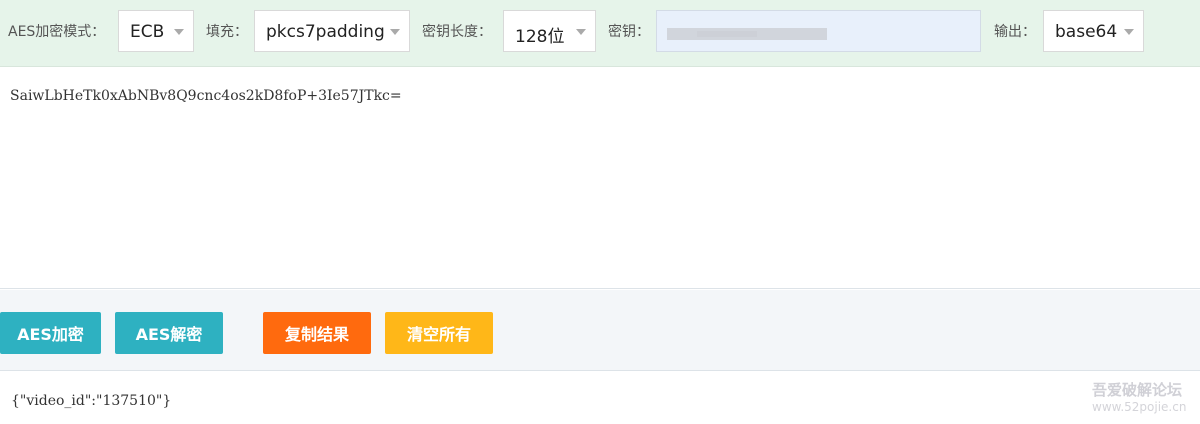  I want to click on redacted-key-shade, so click(727, 34).